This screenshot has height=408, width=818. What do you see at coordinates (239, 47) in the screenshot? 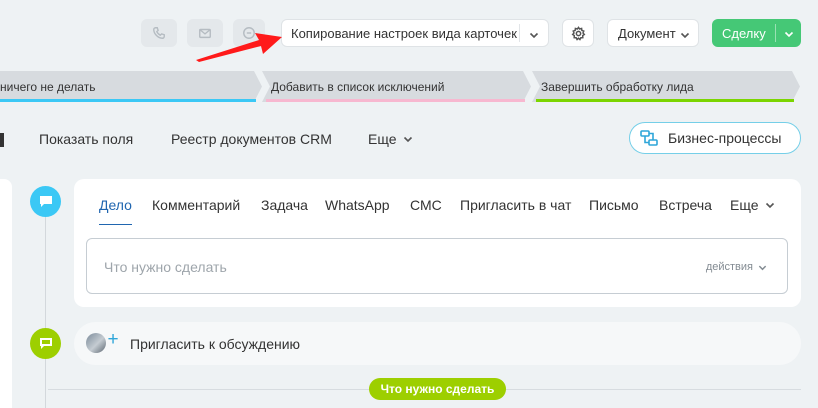
I see `annotation-arrow-icon` at bounding box center [239, 47].